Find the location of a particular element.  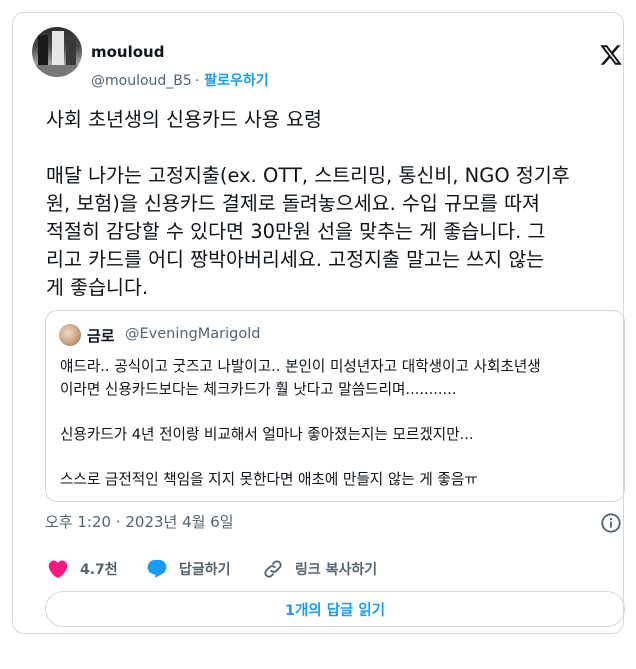

read-replies-button: 1개의 답글 읽기 is located at coordinates (335, 609).